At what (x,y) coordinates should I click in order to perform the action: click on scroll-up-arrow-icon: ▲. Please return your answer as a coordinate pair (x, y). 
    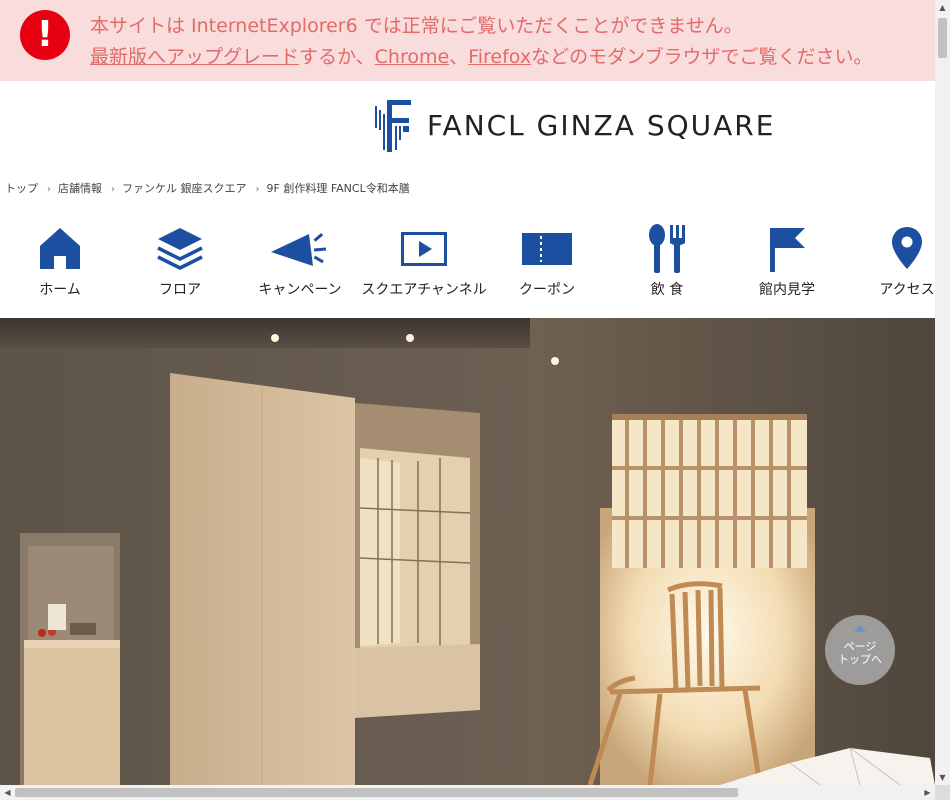
    Looking at the image, I should click on (942, 7).